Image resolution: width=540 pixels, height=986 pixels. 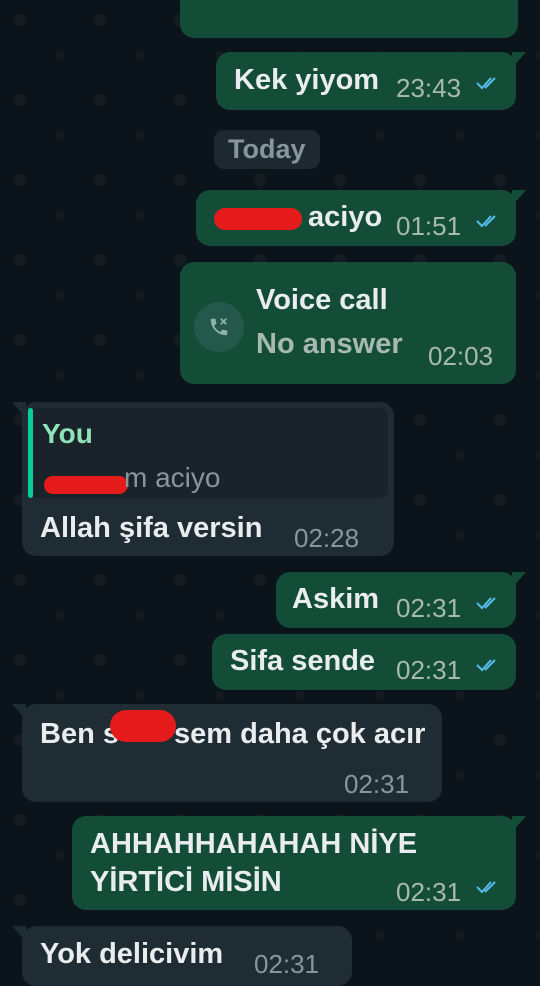 I want to click on message-text: Kek yiyom, so click(x=307, y=80).